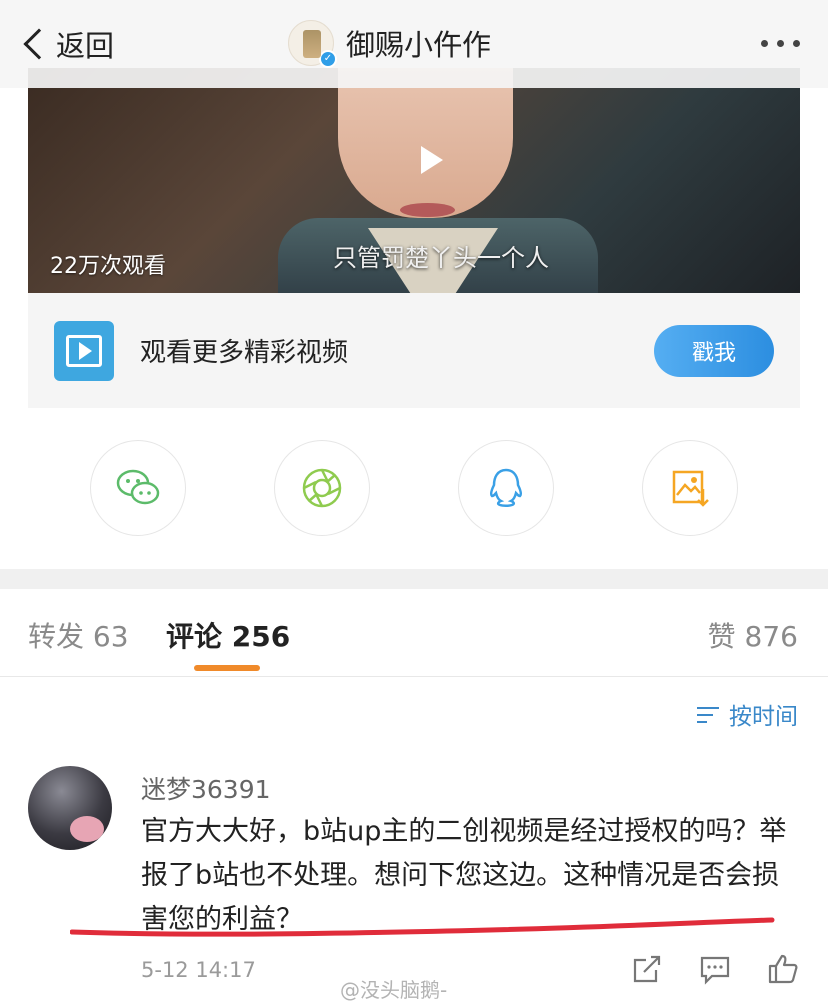 The width and height of the screenshot is (828, 1007). What do you see at coordinates (394, 990) in the screenshot?
I see `watermark: @没头脑鹅-` at bounding box center [394, 990].